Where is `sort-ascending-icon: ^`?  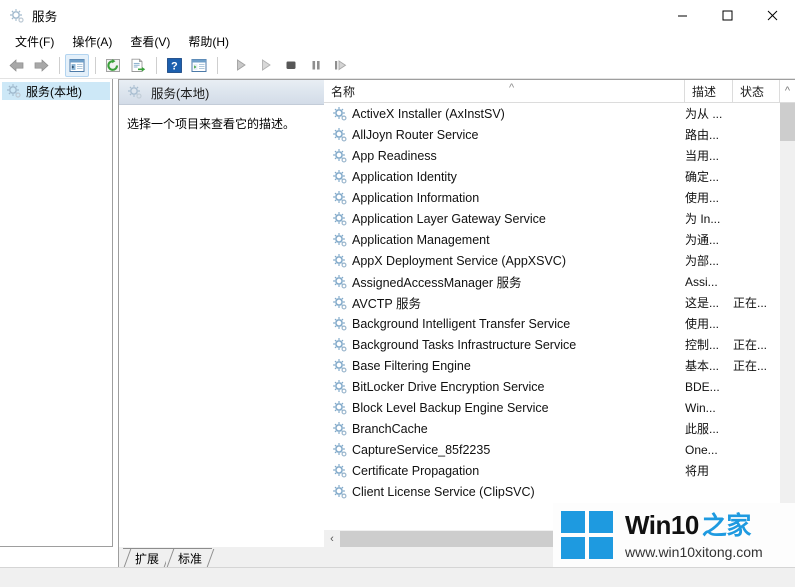
sort-ascending-icon: ^ is located at coordinates (512, 88).